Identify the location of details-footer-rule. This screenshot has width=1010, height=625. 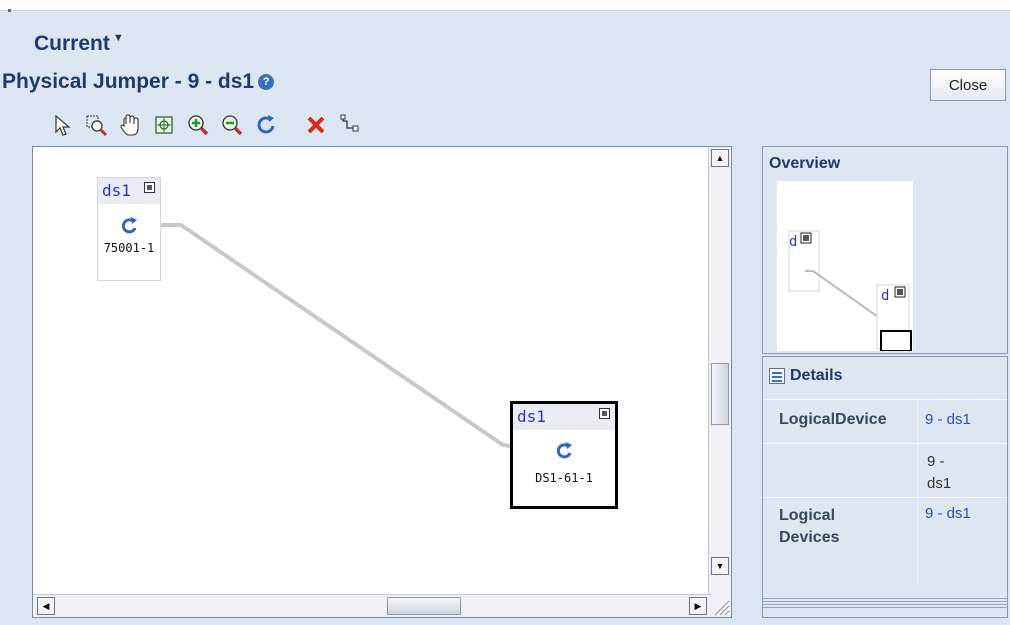
(885, 606).